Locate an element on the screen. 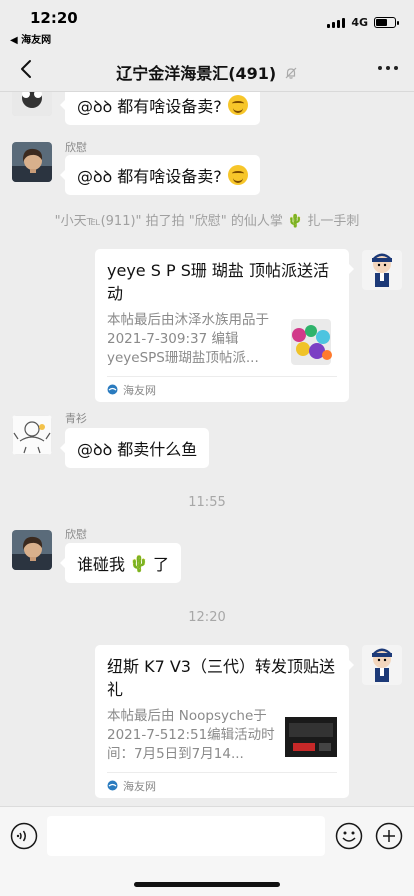 Image resolution: width=414 pixels, height=896 pixels. message-text: @ꝺꝺ 都卖什么鱼 is located at coordinates (137, 449).